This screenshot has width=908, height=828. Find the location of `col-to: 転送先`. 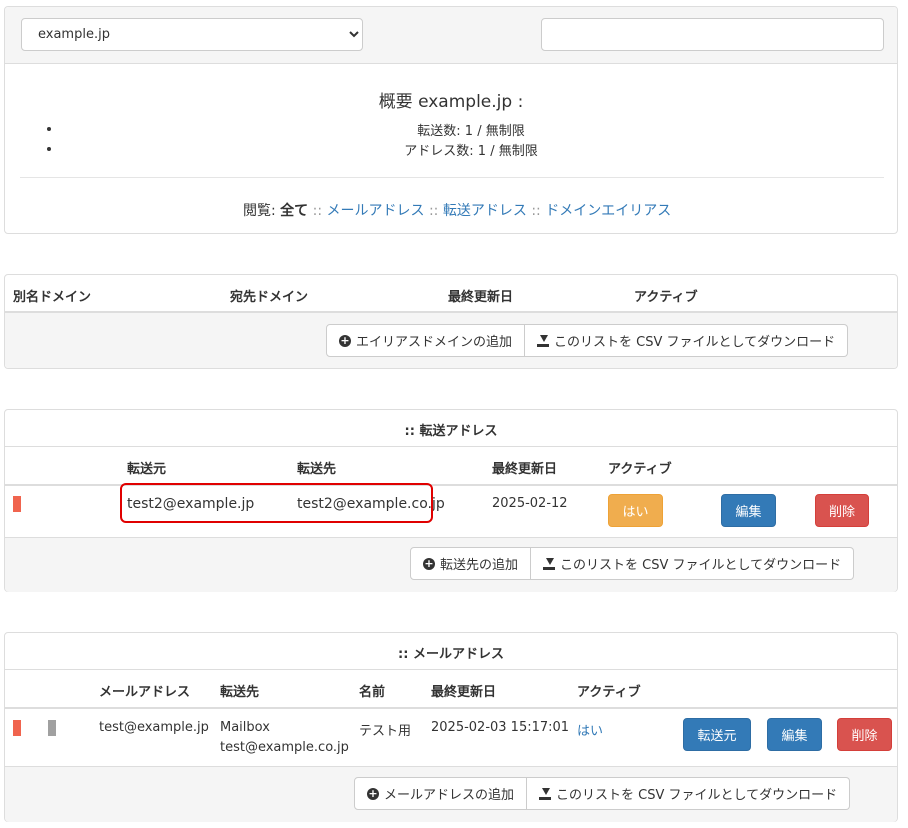

col-to: 転送先 is located at coordinates (317, 469).